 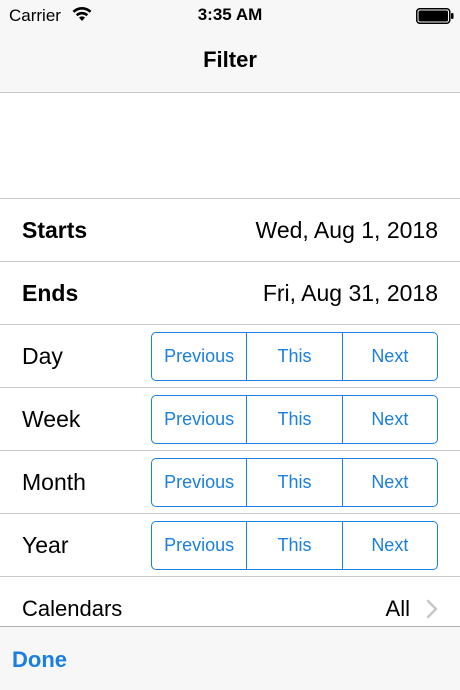 I want to click on week-segmented-control: Previous This Next, so click(x=294, y=419).